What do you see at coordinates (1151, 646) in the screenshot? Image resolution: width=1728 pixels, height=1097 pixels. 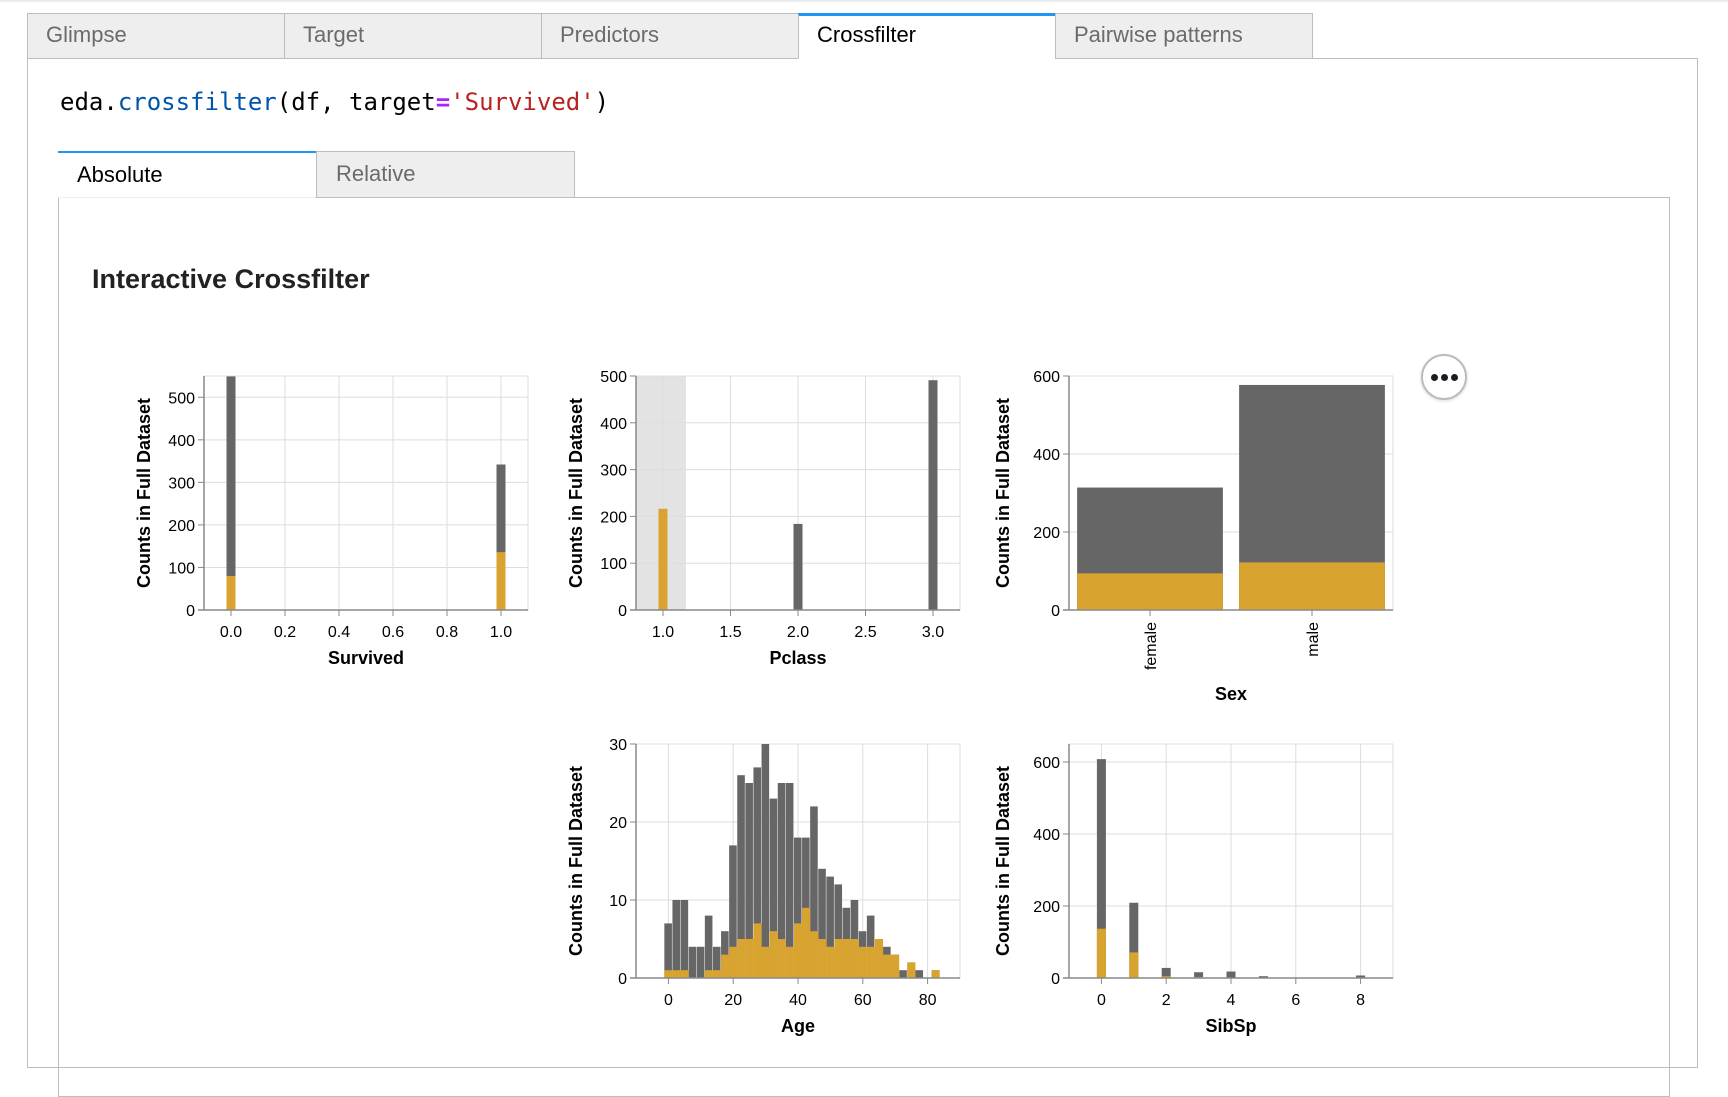 I see `x-tick-label: female` at bounding box center [1151, 646].